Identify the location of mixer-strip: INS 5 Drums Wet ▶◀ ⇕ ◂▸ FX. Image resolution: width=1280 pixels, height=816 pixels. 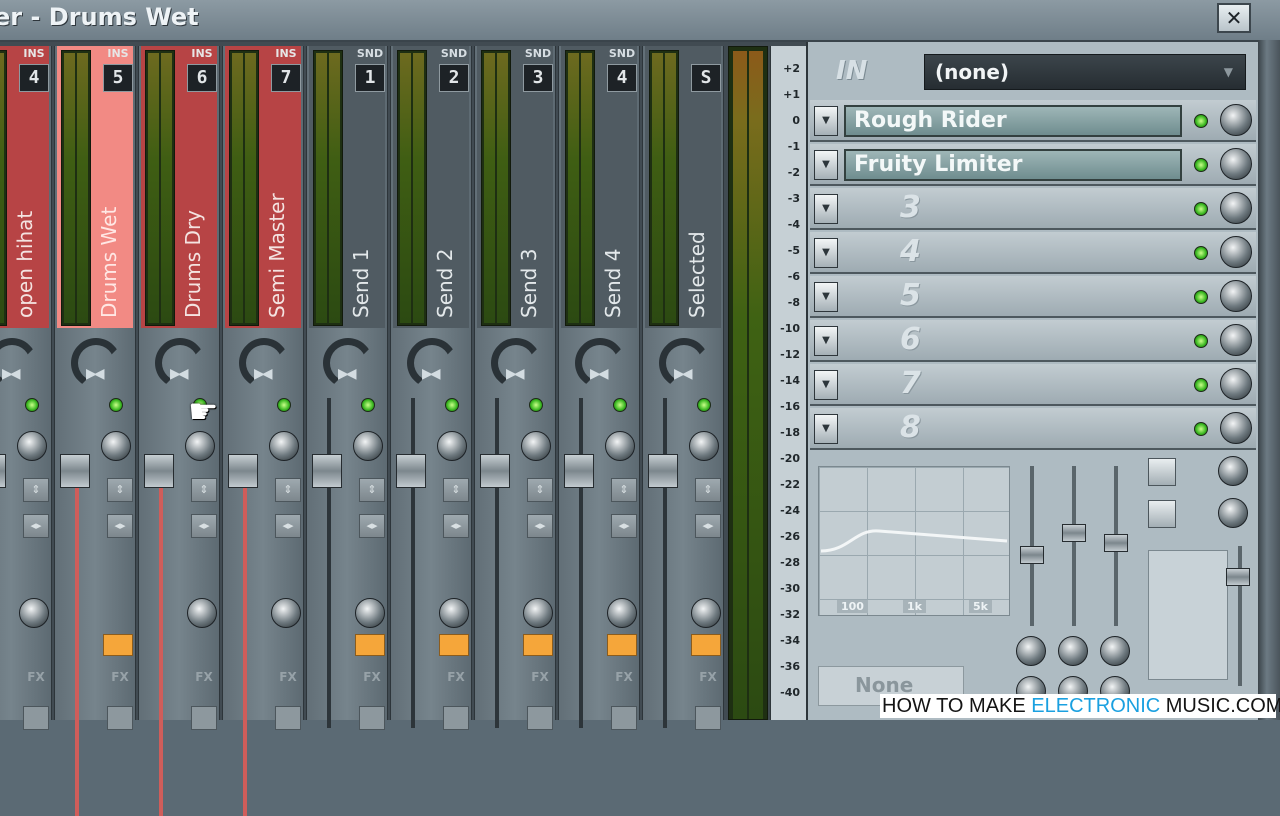
(95, 431).